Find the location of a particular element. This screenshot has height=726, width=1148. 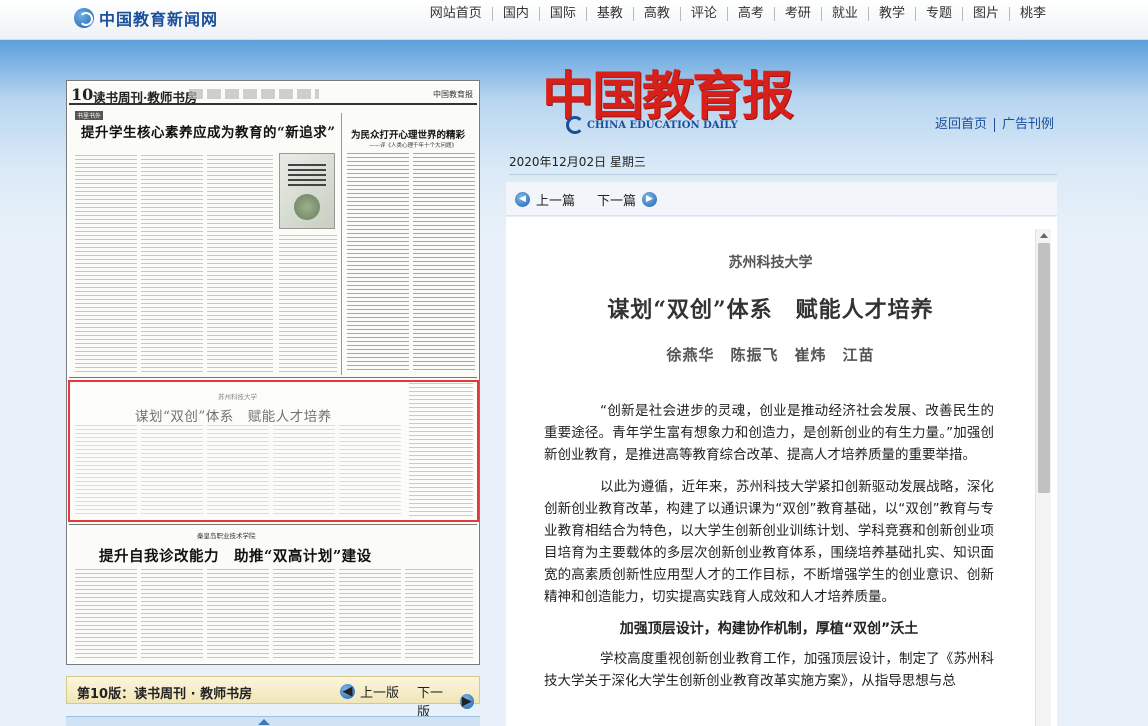

nav-item-kaoyan: 考研 is located at coordinates (798, 14).